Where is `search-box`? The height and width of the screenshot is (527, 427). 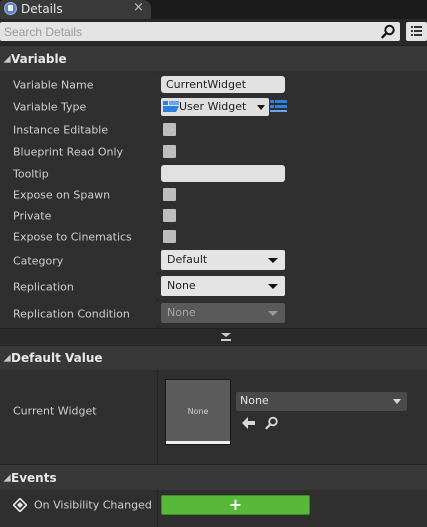 search-box is located at coordinates (200, 31).